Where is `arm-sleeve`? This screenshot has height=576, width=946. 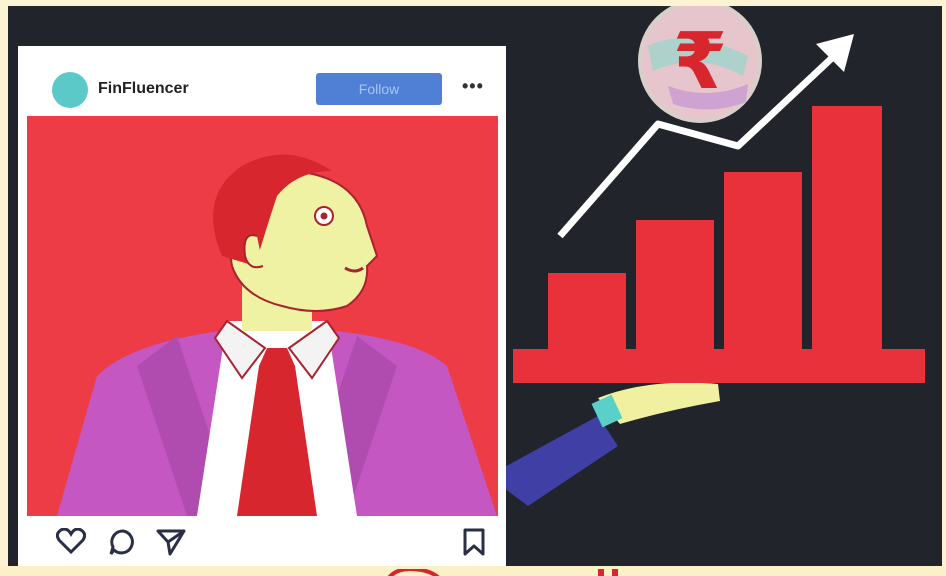 arm-sleeve is located at coordinates (553, 461).